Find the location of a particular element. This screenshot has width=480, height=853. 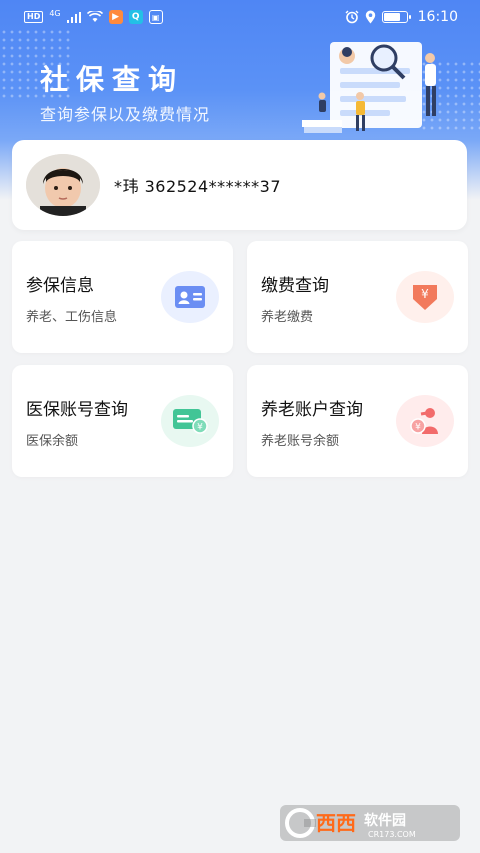

tile-subtitle: 养老缴费 is located at coordinates (287, 317).